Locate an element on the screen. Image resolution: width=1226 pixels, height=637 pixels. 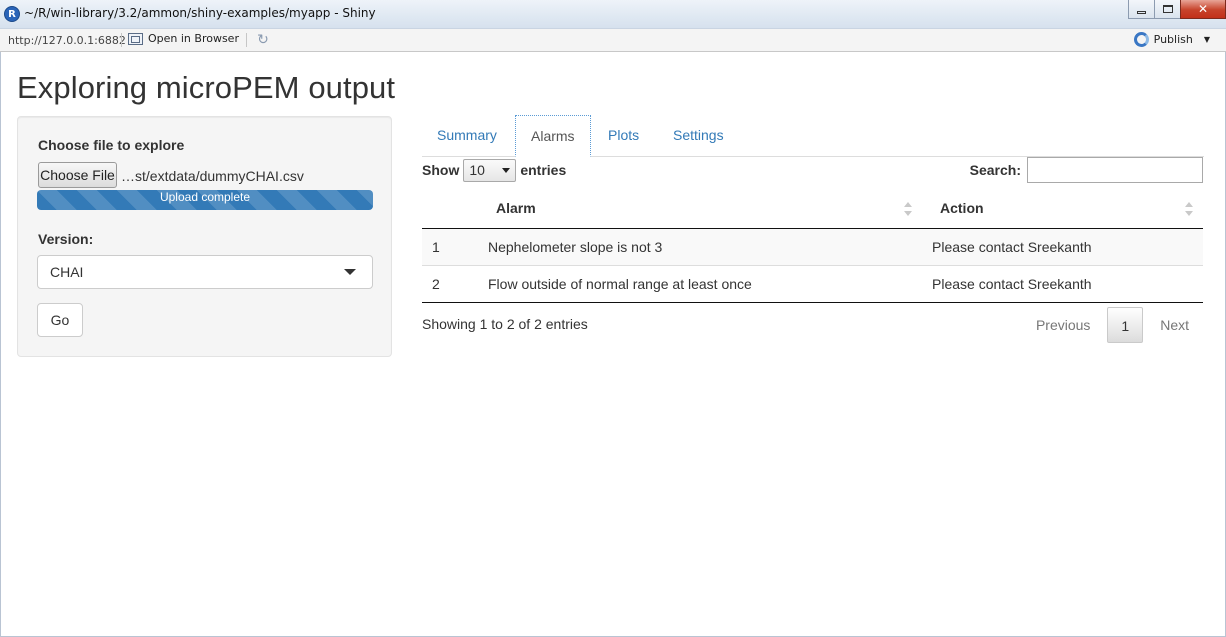
close-button: ✕ is located at coordinates (1203, 9).